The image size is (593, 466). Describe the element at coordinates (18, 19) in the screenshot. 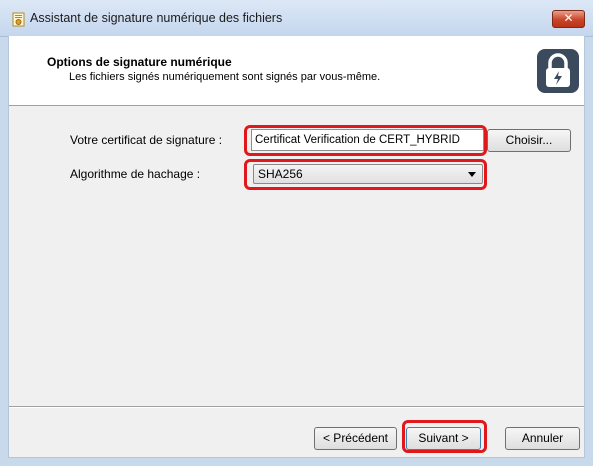

I see `certificate-icon` at that location.